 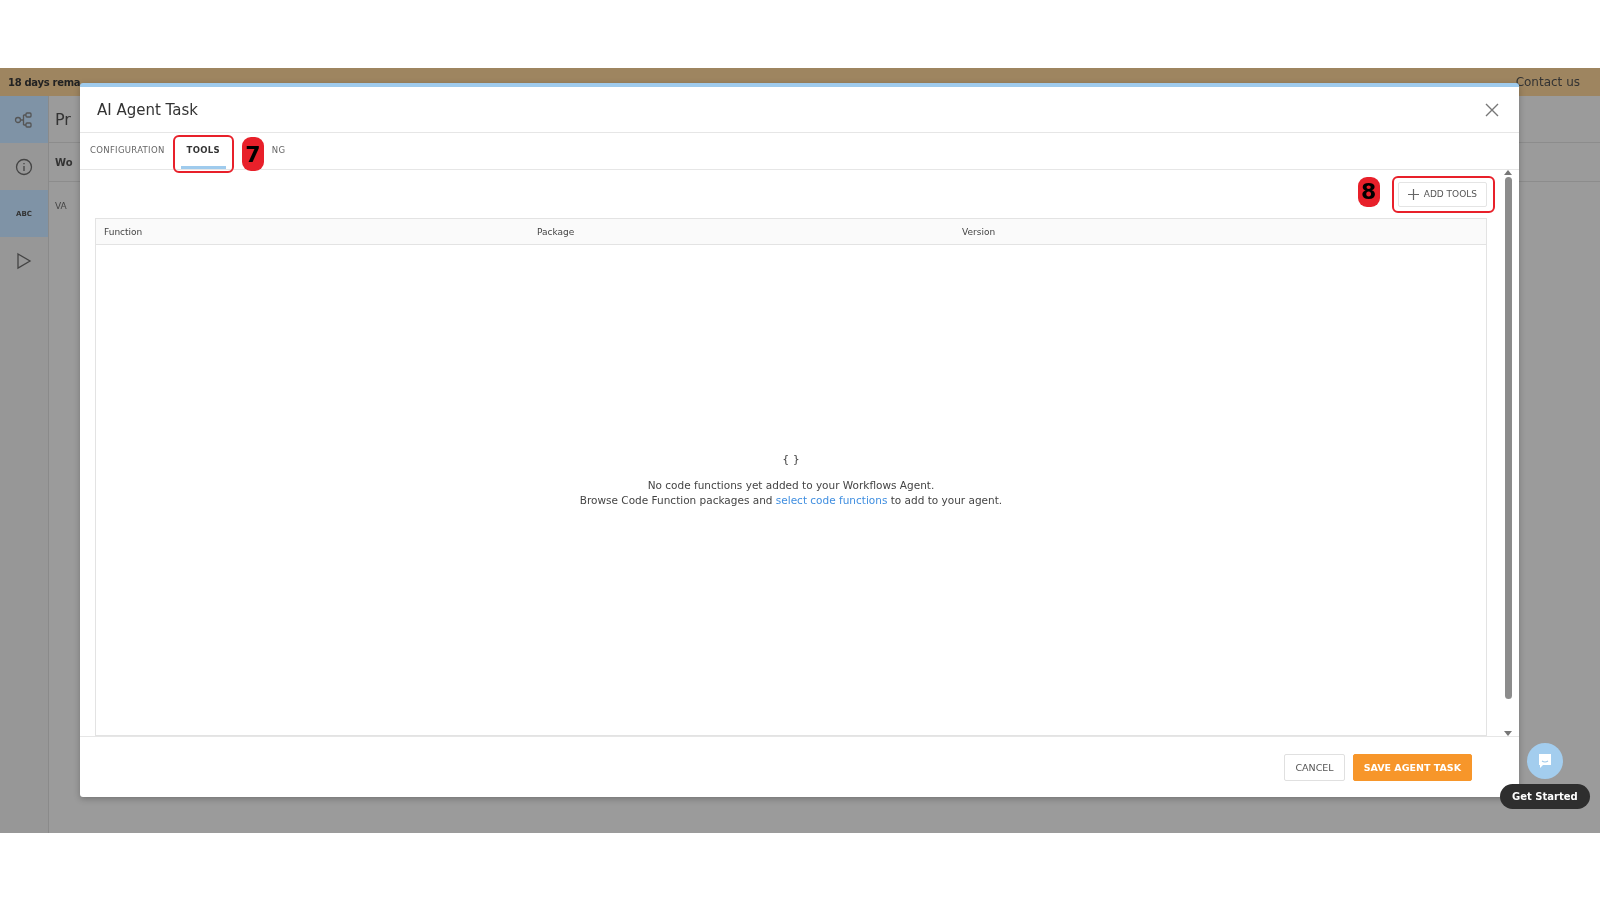 I want to click on plus-icon, so click(x=1413, y=194).